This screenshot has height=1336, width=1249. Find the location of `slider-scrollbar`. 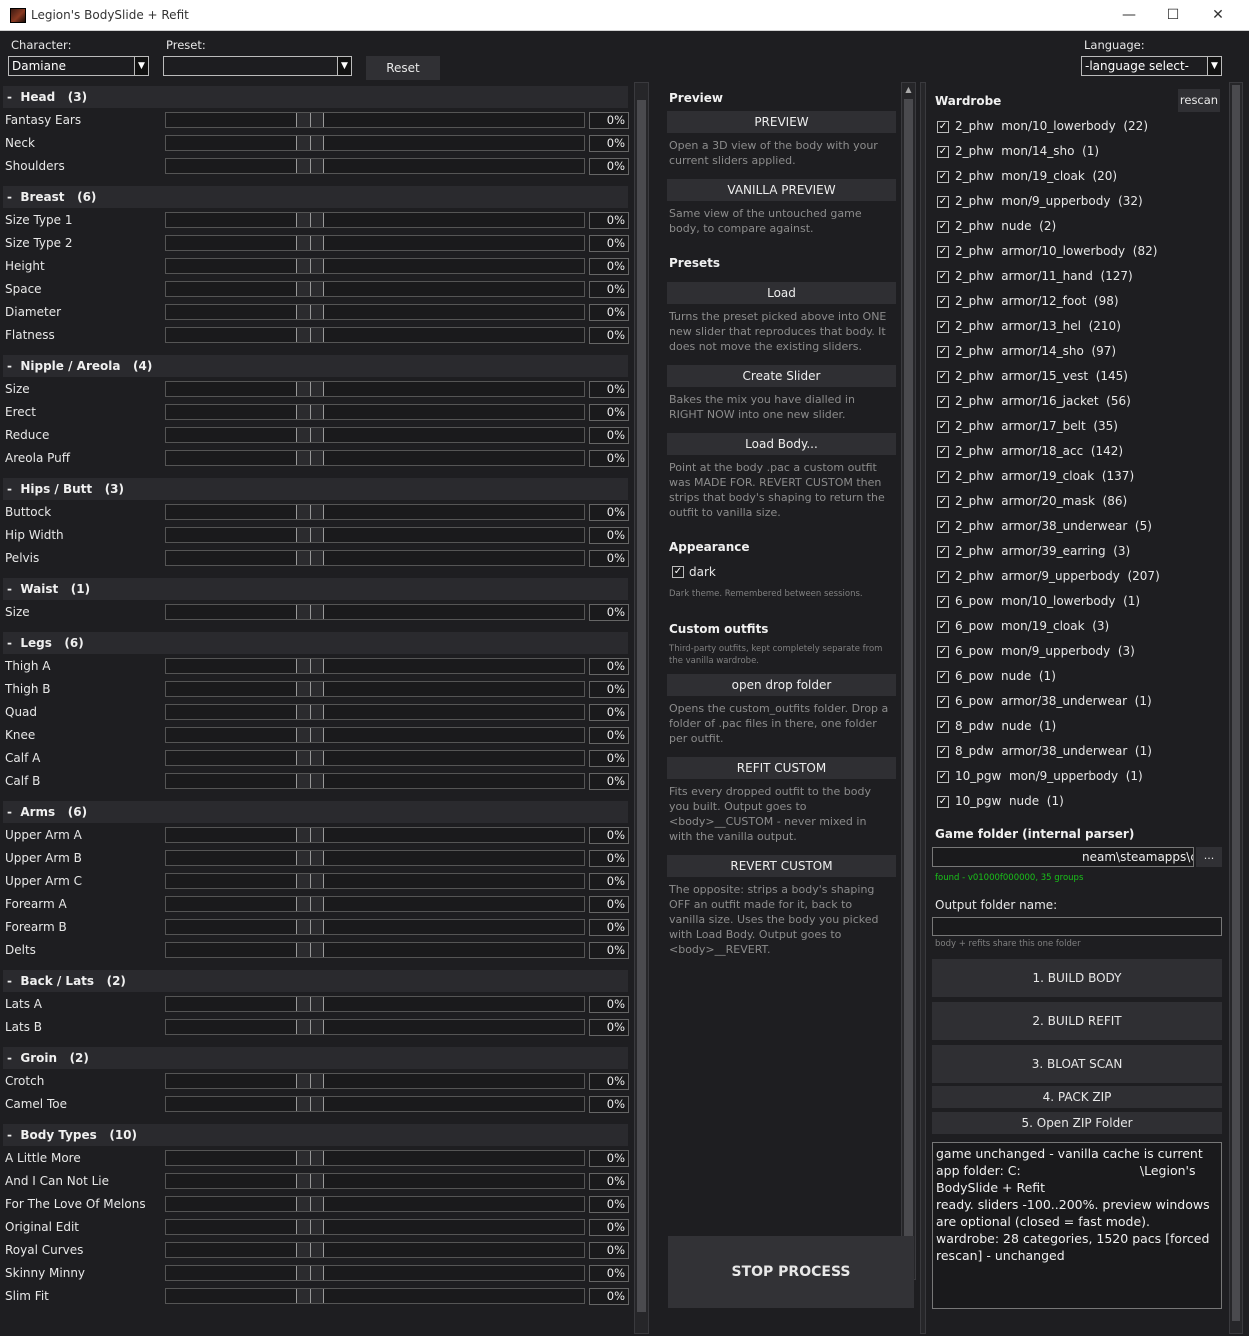

slider-scrollbar is located at coordinates (641, 708).